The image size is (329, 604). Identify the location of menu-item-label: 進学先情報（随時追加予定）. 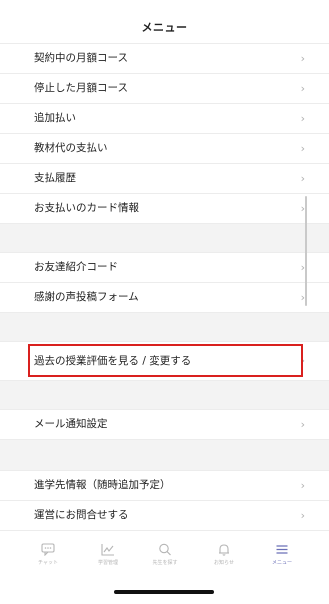
(102, 485).